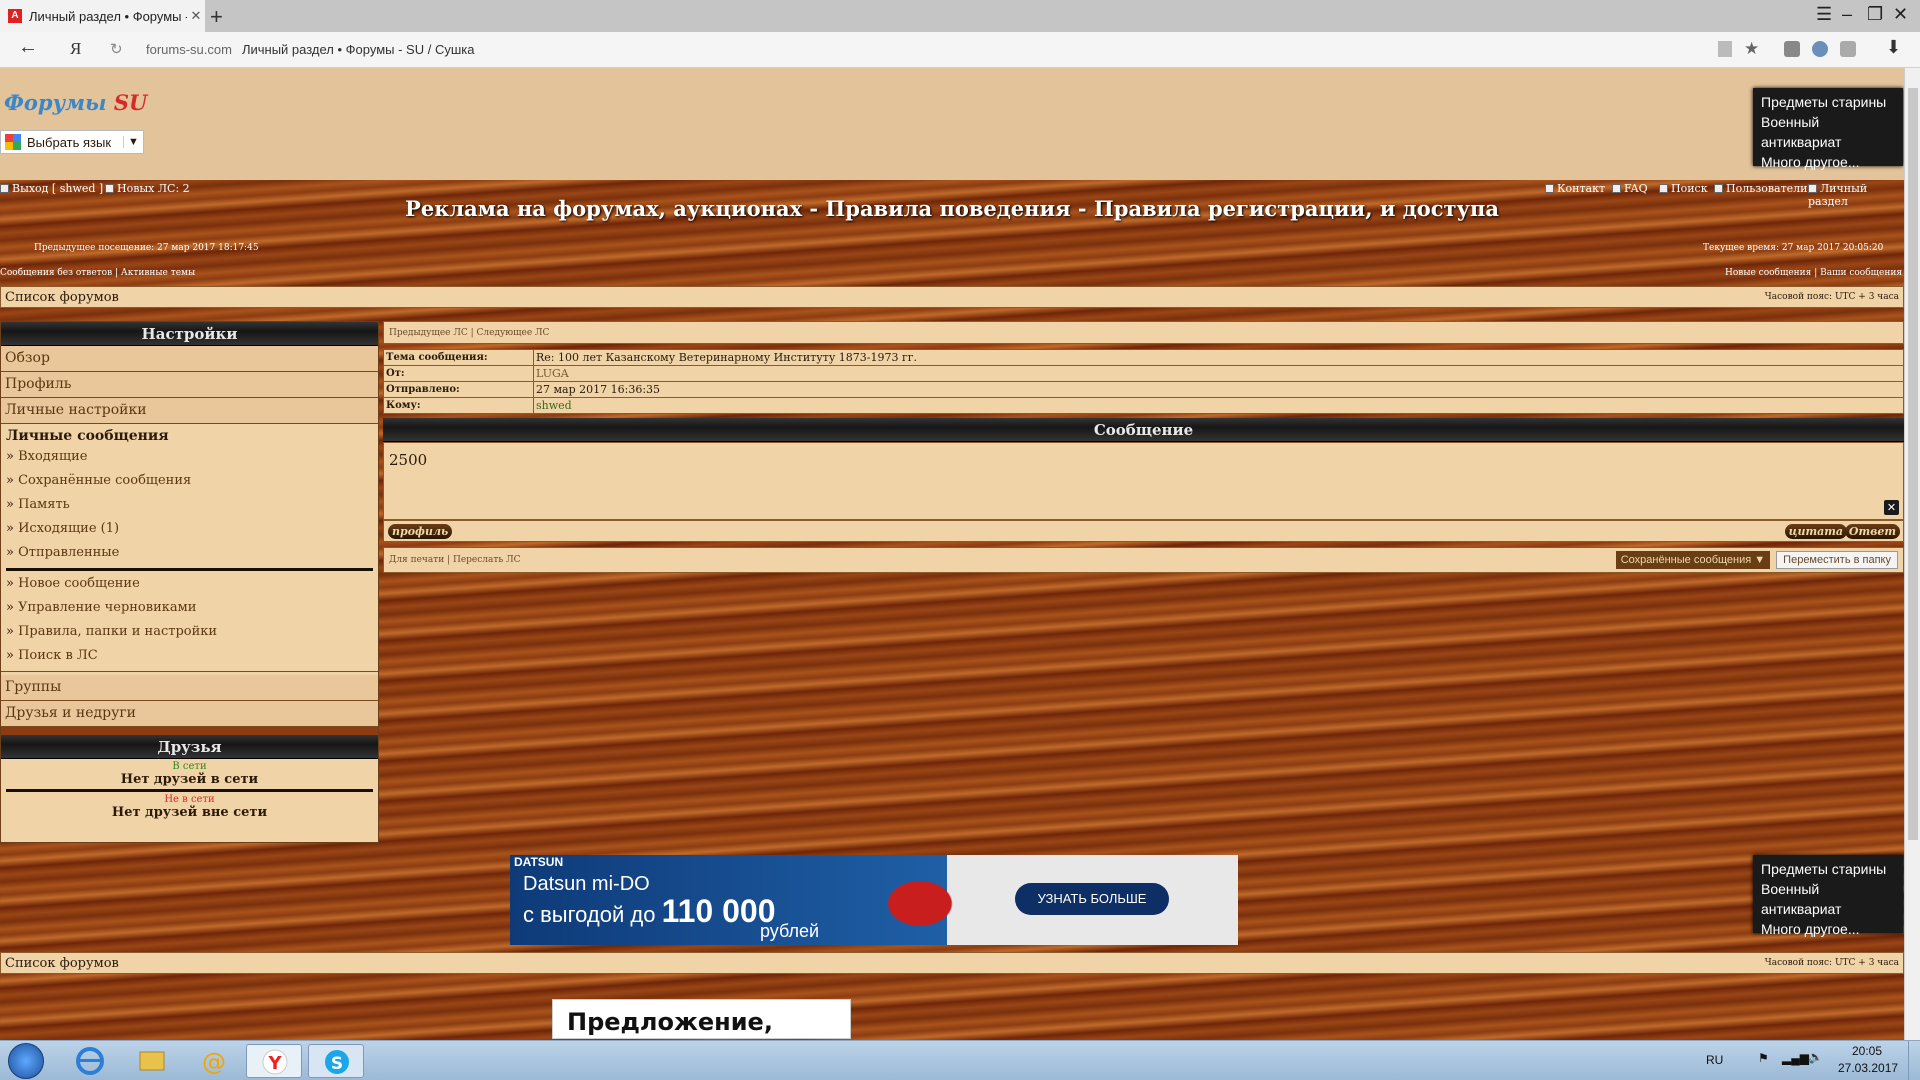  What do you see at coordinates (75, 49) in the screenshot?
I see `yandex-logo: Я` at bounding box center [75, 49].